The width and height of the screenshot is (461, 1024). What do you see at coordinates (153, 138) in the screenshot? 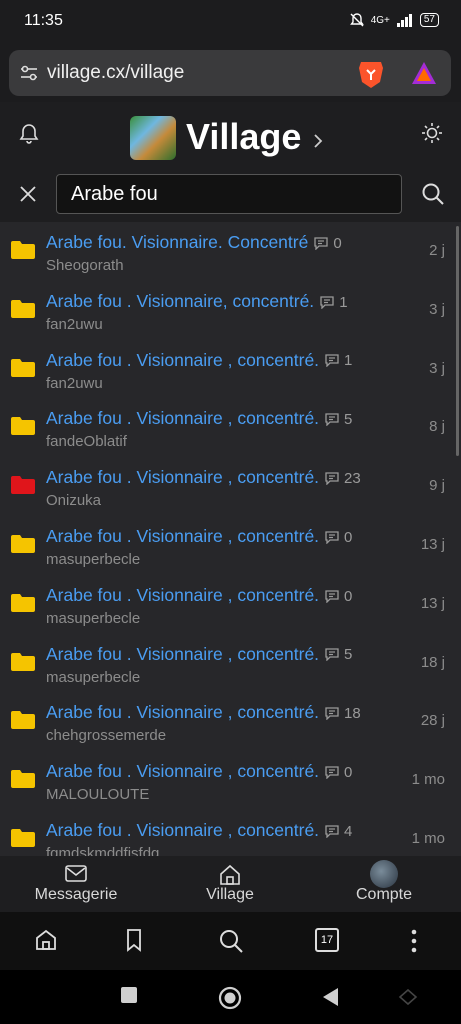
I see `village-logo` at bounding box center [153, 138].